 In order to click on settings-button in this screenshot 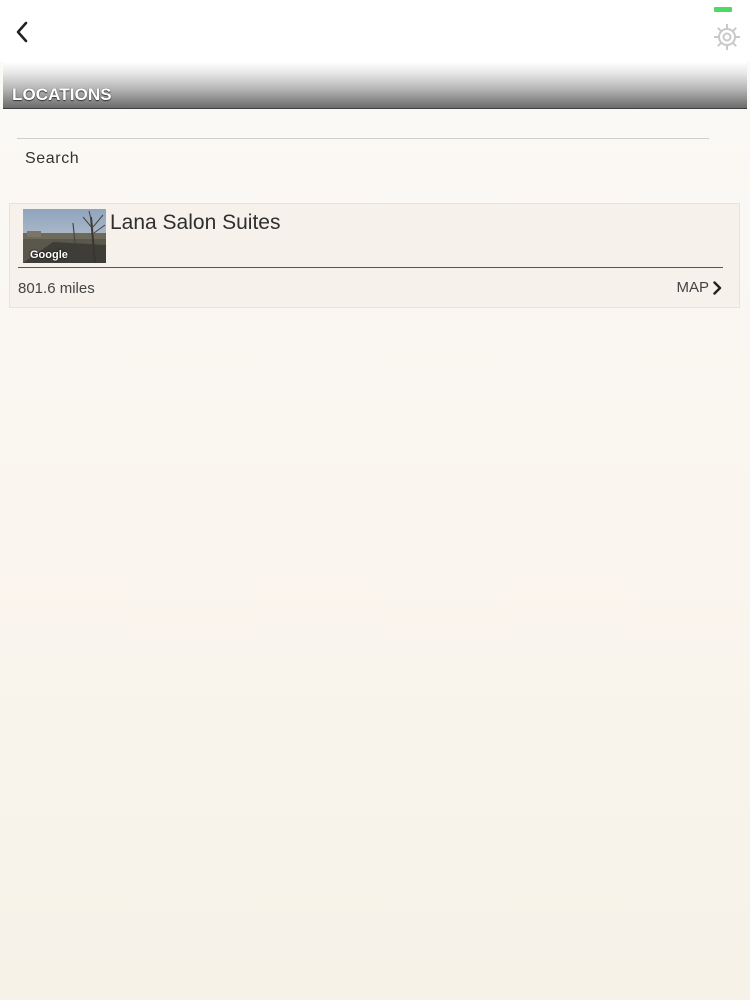, I will do `click(727, 37)`.